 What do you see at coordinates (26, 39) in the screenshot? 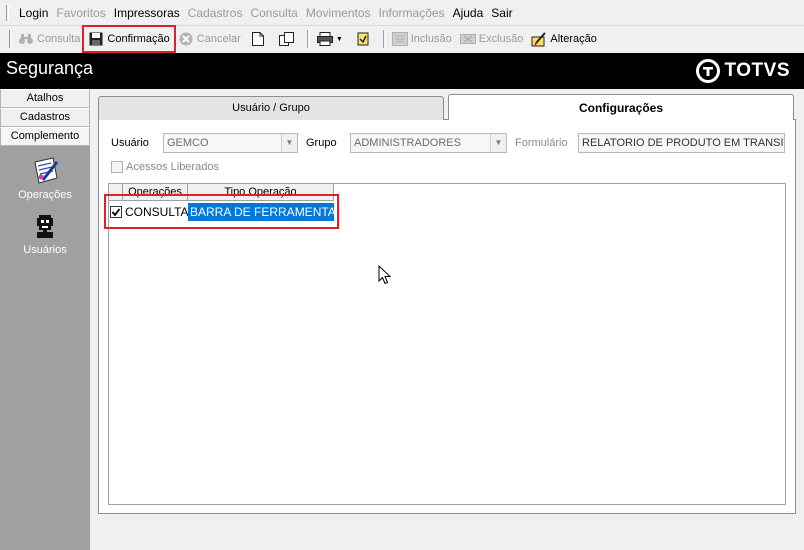
I see `binoculars-icon` at bounding box center [26, 39].